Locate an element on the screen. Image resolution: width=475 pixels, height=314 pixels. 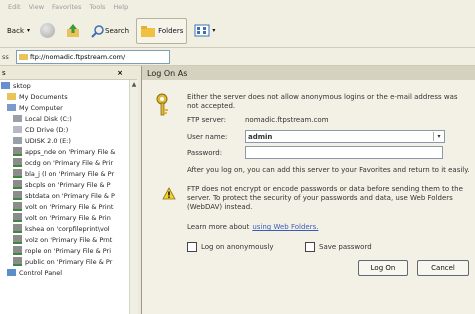
menu-help: Help is located at coordinates (120, 7).